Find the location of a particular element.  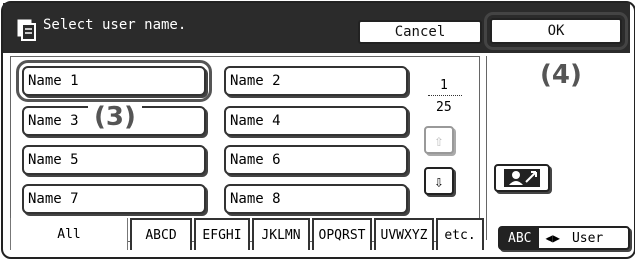

name-button-4: Name 4 is located at coordinates (316, 121).